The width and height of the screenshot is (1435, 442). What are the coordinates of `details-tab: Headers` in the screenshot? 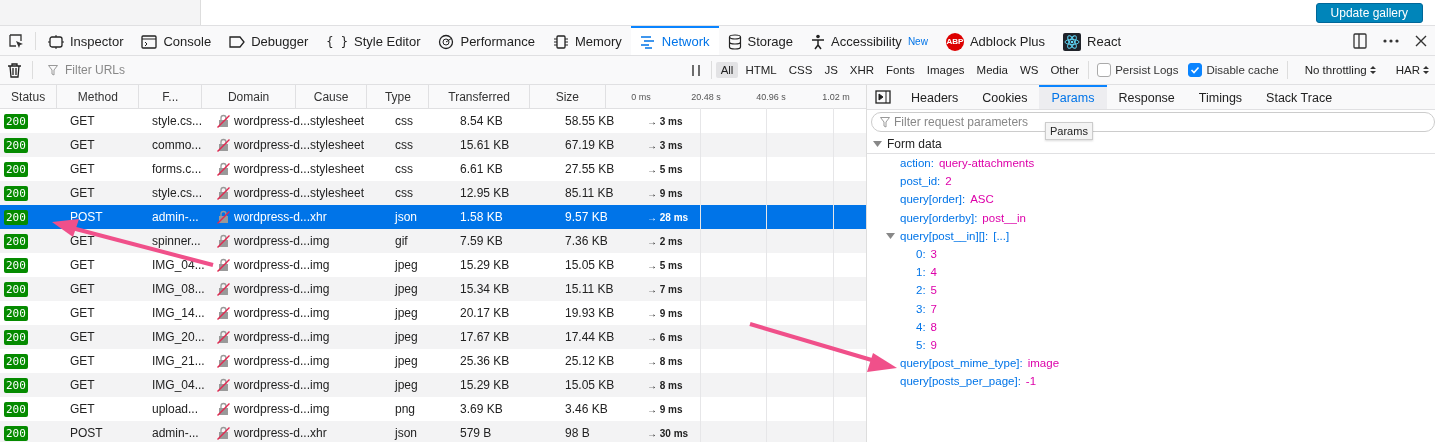 It's located at (935, 97).